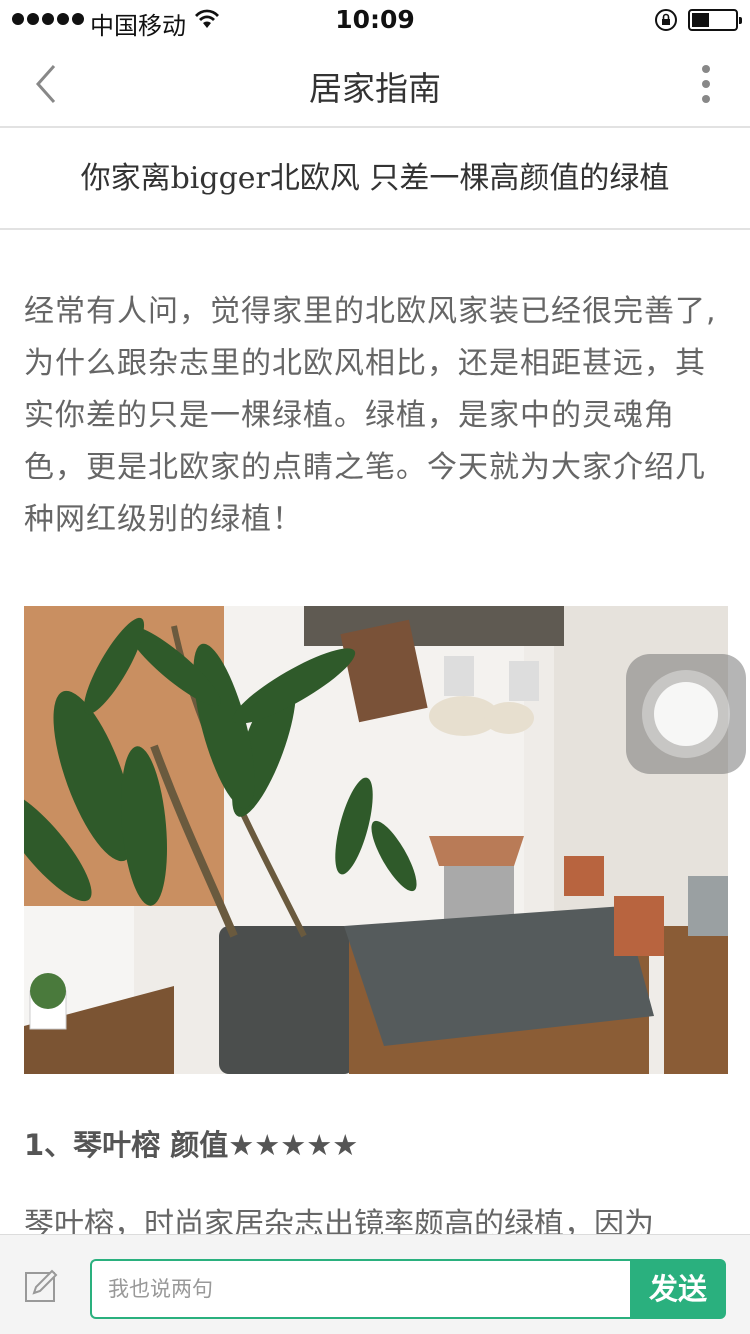 This screenshot has width=750, height=1334. Describe the element at coordinates (375, 180) in the screenshot. I see `article-title: 你家离bigger北欧风 只差一棵高颜值的绿植` at that location.